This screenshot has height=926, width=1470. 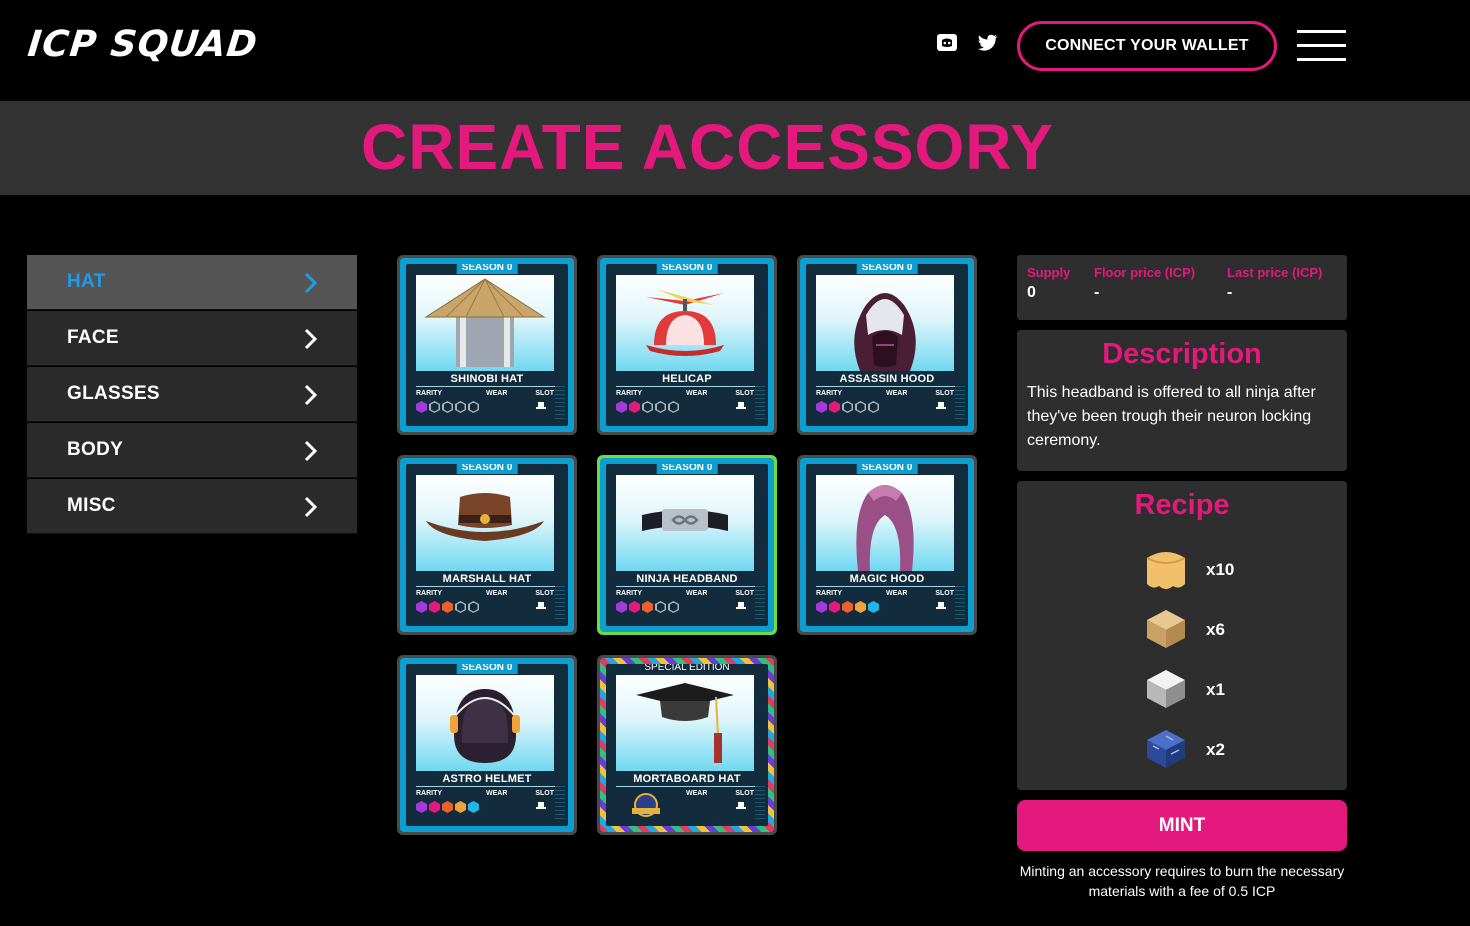 What do you see at coordinates (487, 779) in the screenshot?
I see `card-name: ASTRO HELMET` at bounding box center [487, 779].